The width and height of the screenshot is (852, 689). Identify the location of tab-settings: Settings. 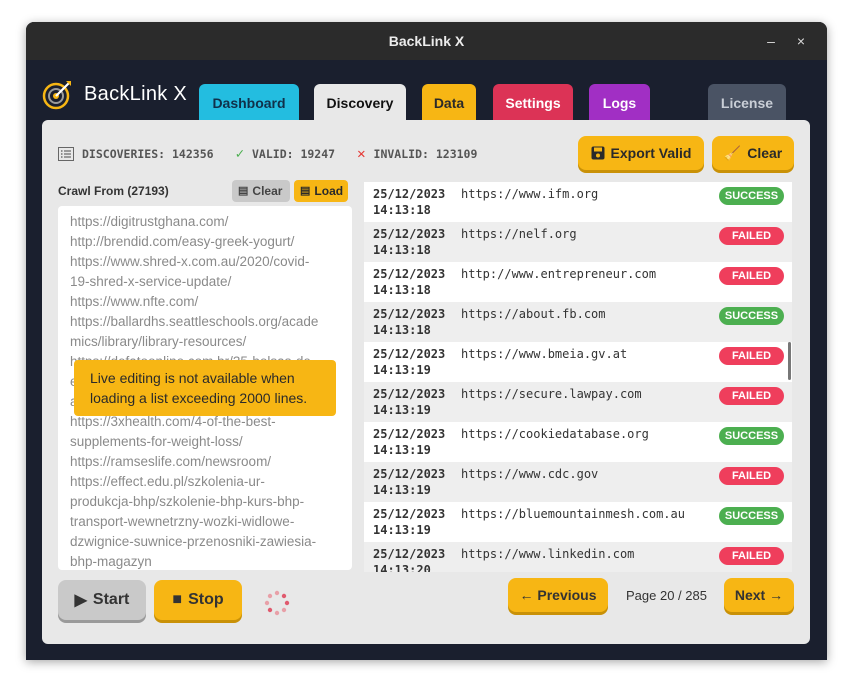
(533, 103).